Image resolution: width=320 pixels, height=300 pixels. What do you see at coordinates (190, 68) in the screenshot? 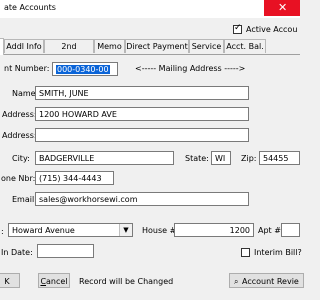
I see `mailing-address-caption: <----- Mailing Address ----->` at bounding box center [190, 68].